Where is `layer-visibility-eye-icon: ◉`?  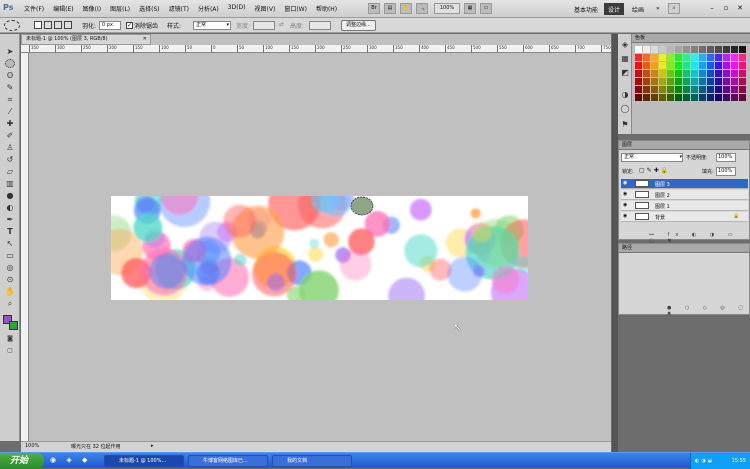 layer-visibility-eye-icon: ◉ is located at coordinates (625, 183).